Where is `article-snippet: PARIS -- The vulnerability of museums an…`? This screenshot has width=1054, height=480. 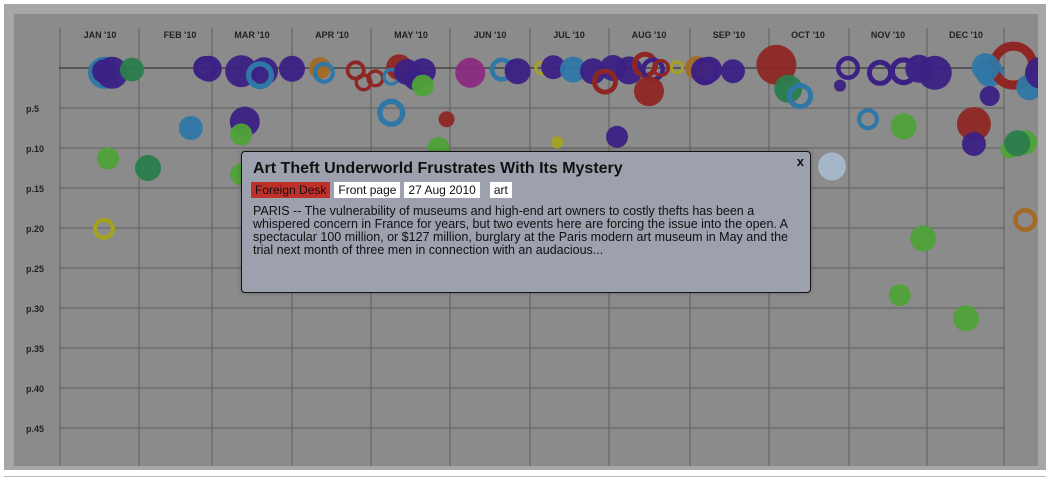
article-snippet: PARIS -- The vulnerability of museums an… is located at coordinates (520, 230).